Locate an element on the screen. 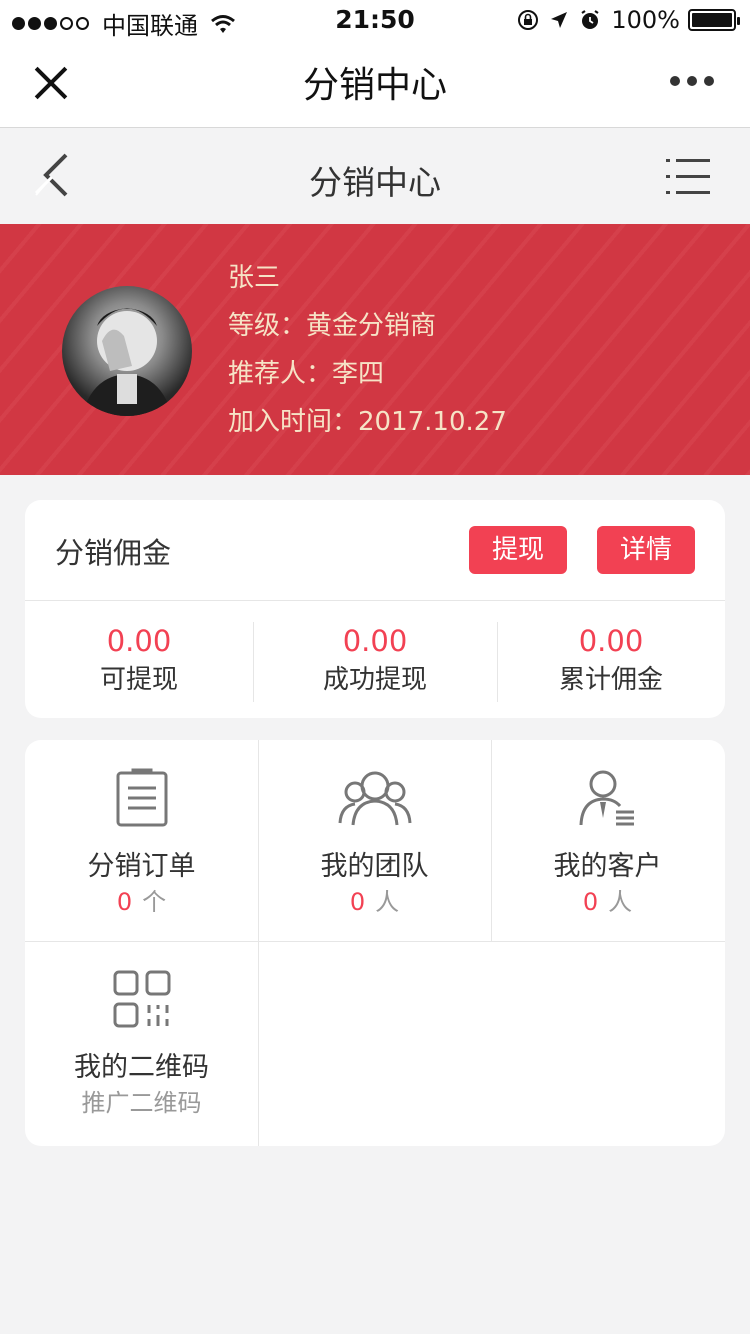  stat-label: 可提现 is located at coordinates (138, 680).